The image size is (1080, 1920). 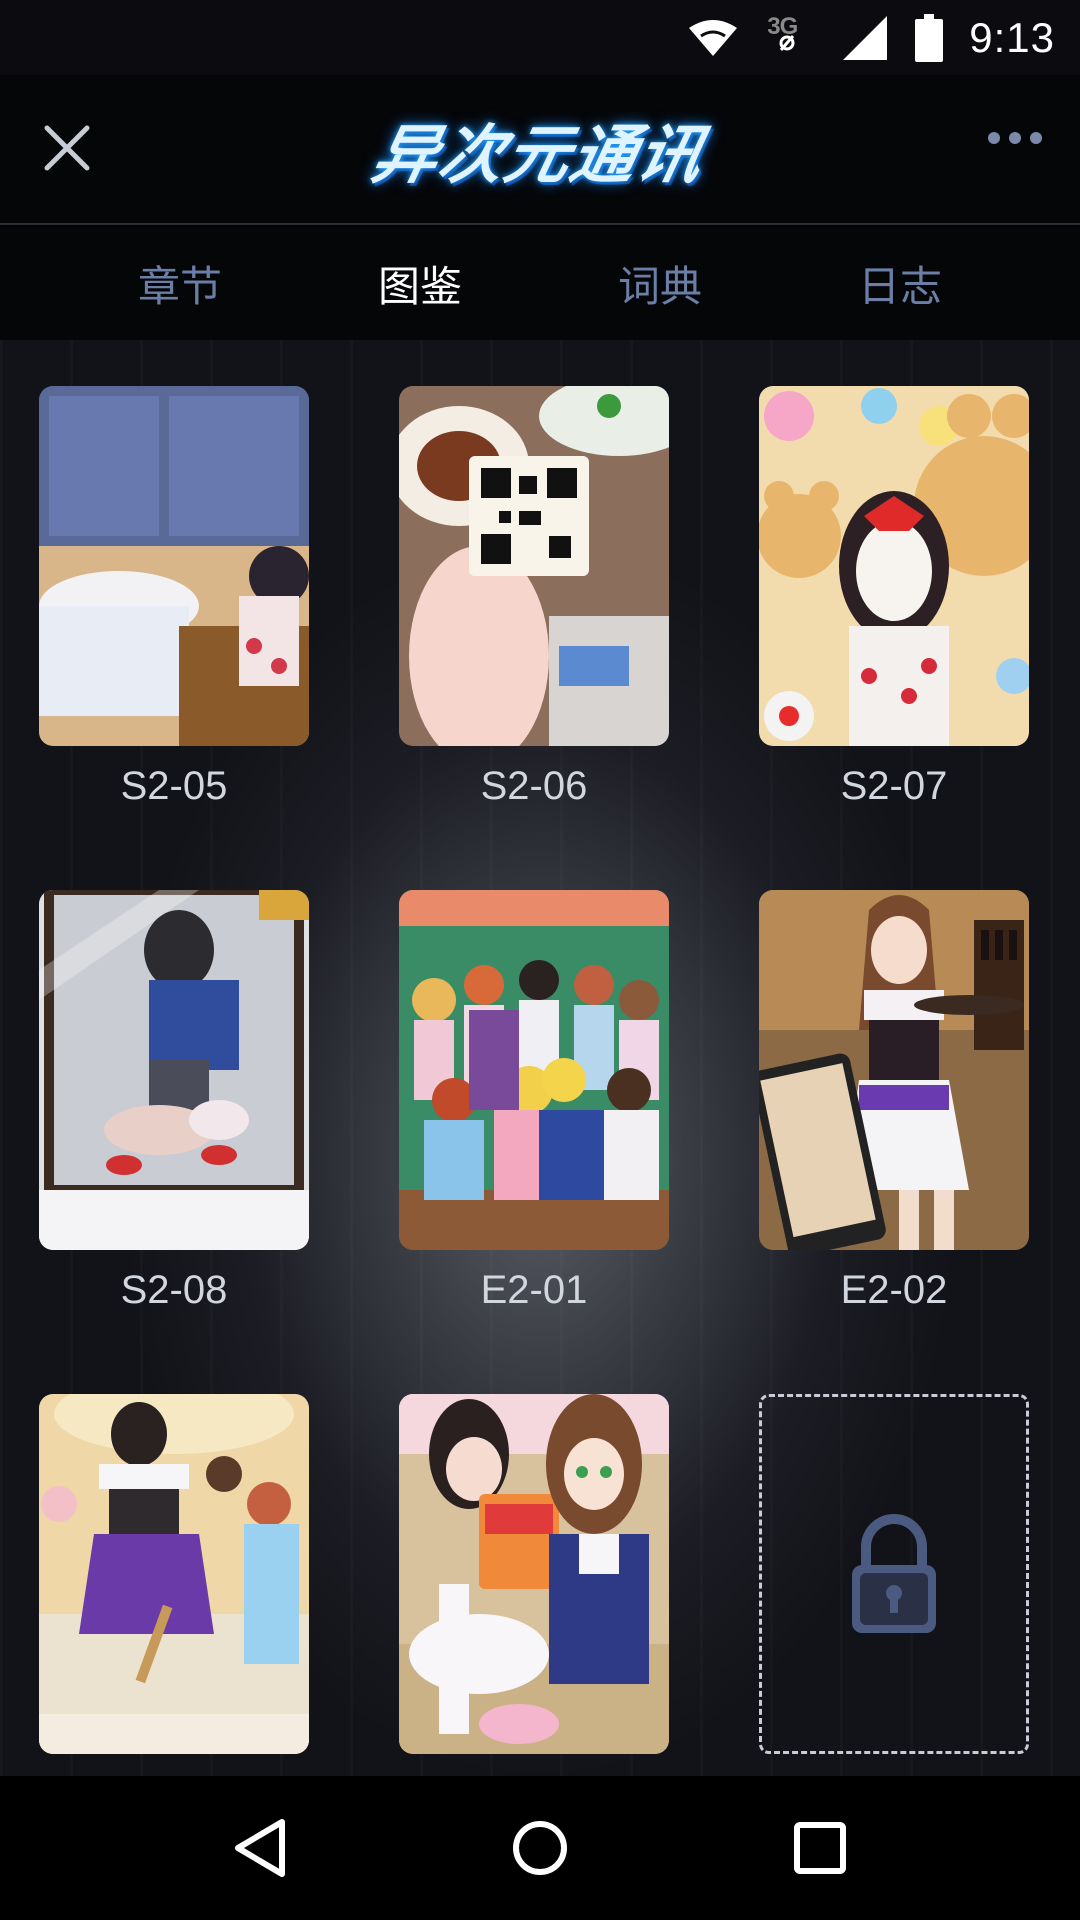 I want to click on tab-chapters: 章节, so click(x=180, y=283).